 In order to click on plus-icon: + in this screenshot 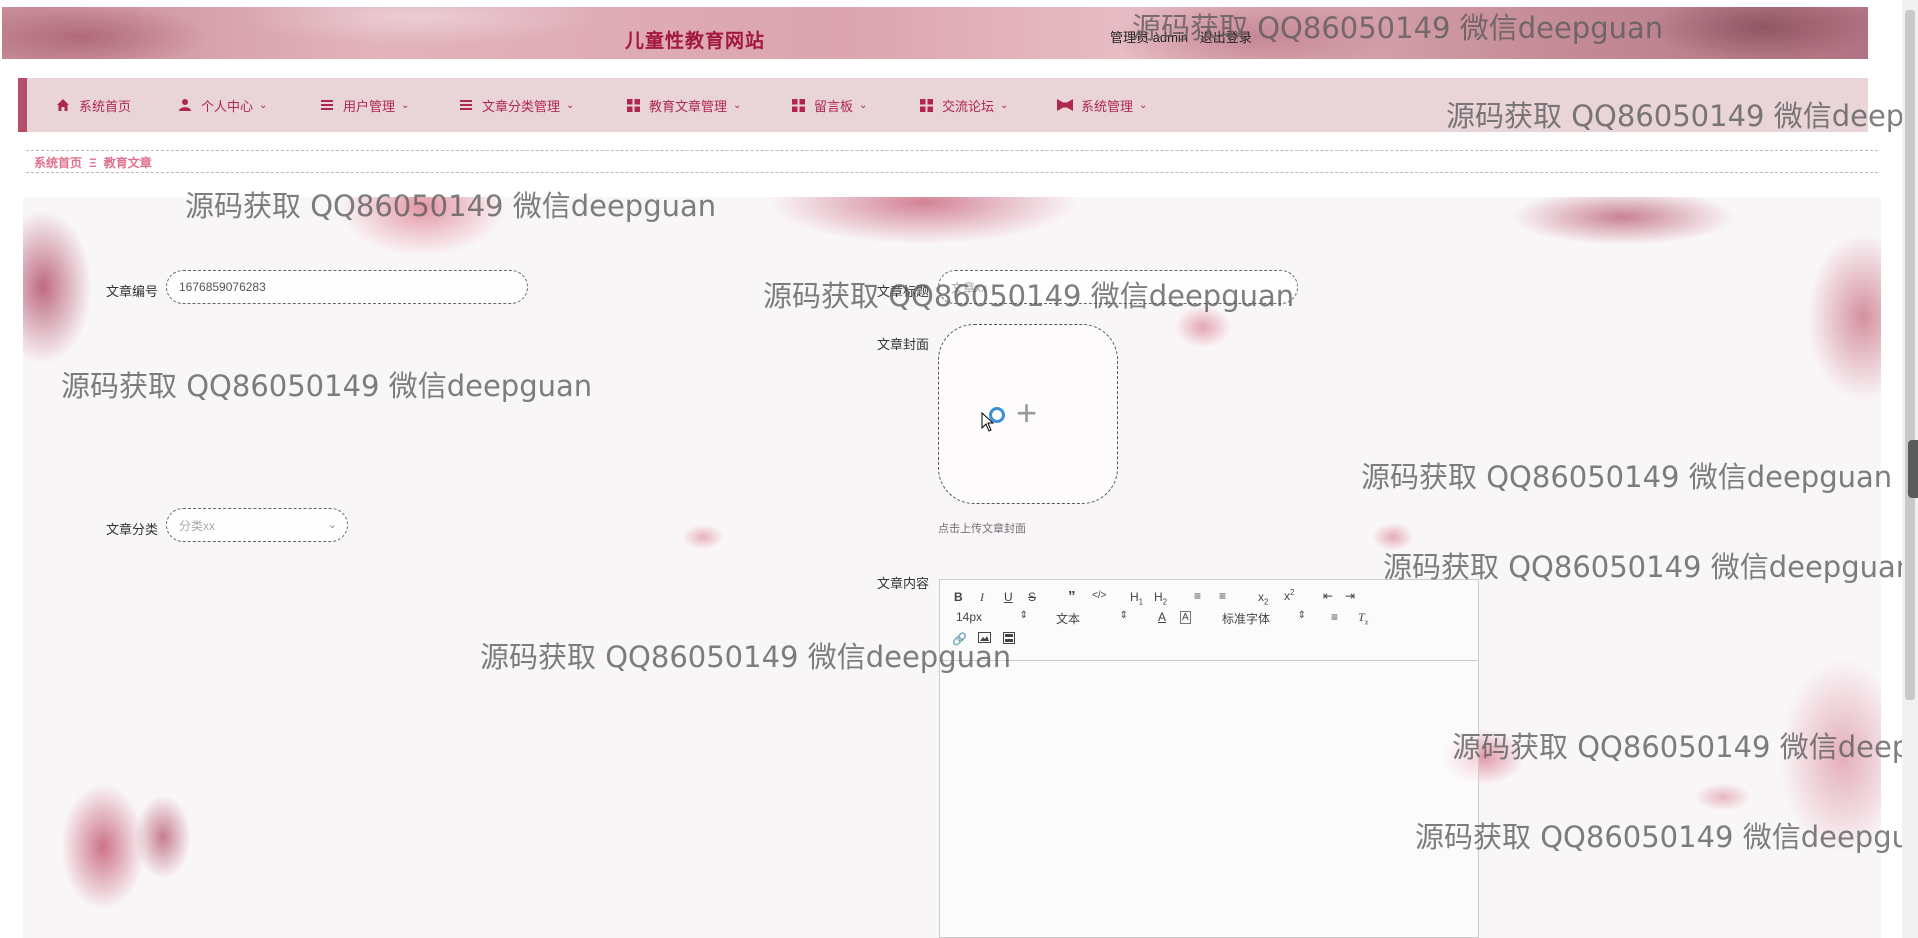, I will do `click(1027, 412)`.